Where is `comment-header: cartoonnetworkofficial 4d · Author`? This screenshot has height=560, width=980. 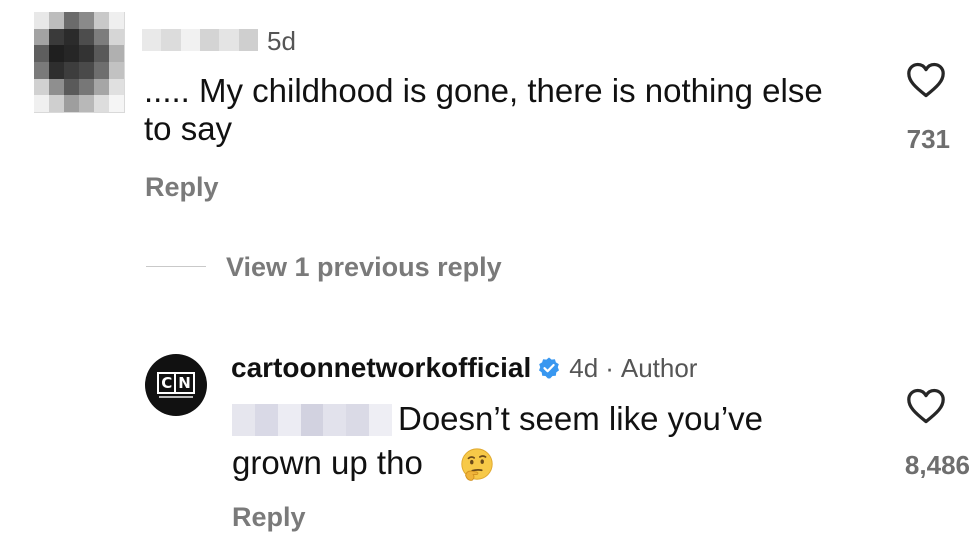 comment-header: cartoonnetworkofficial 4d · Author is located at coordinates (464, 368).